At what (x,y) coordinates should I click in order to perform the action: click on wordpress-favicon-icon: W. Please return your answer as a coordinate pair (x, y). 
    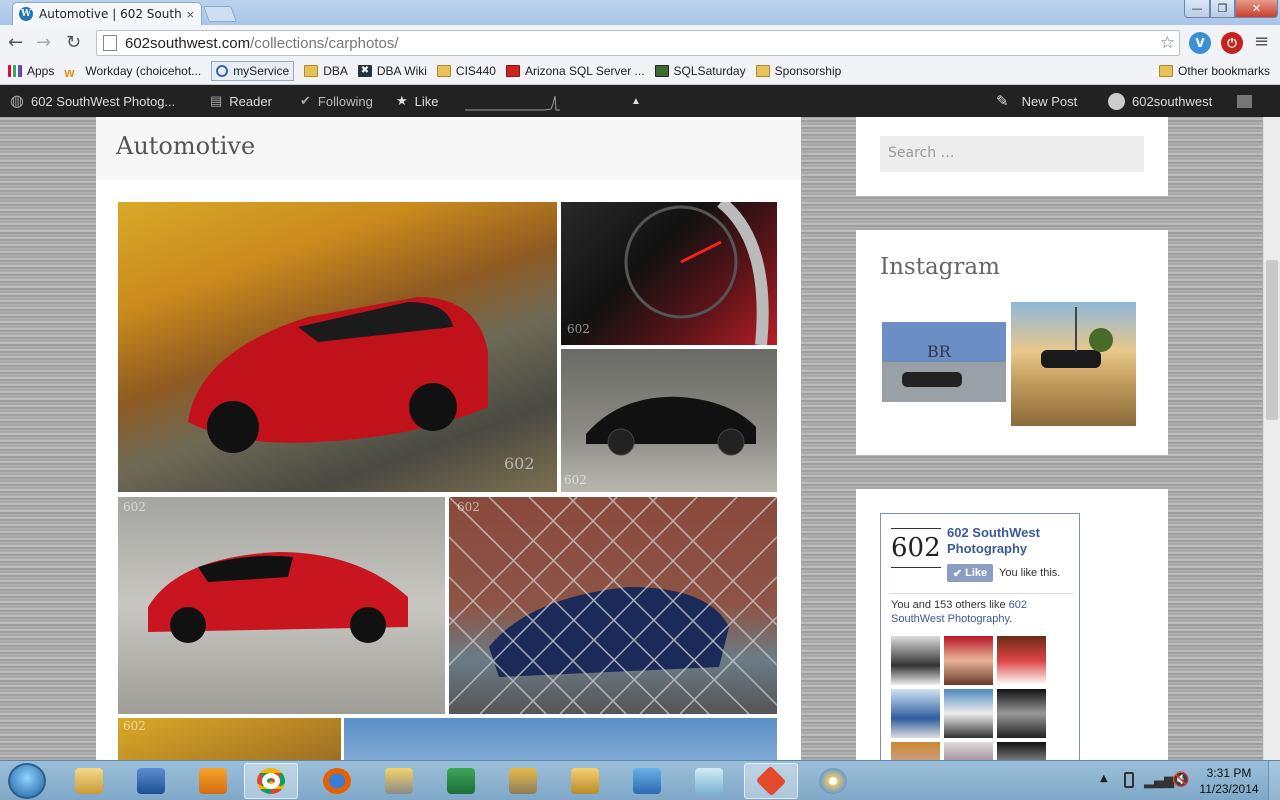
    Looking at the image, I should click on (26, 14).